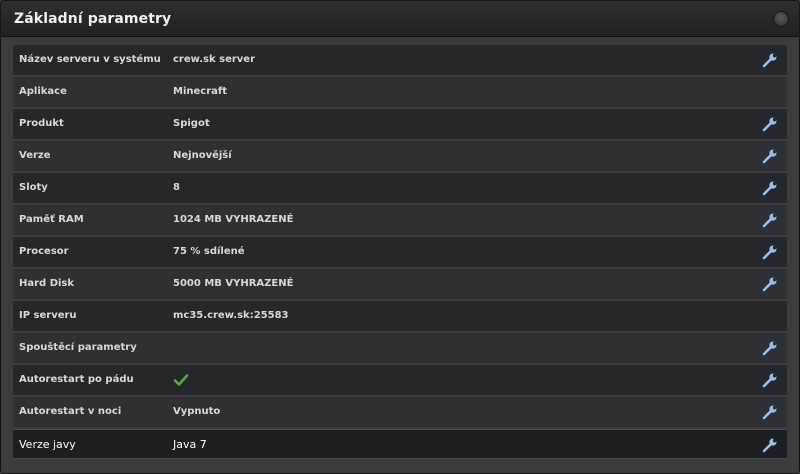 The width and height of the screenshot is (800, 474). What do you see at coordinates (400, 156) in the screenshot?
I see `table-row: Verze Nejnovější` at bounding box center [400, 156].